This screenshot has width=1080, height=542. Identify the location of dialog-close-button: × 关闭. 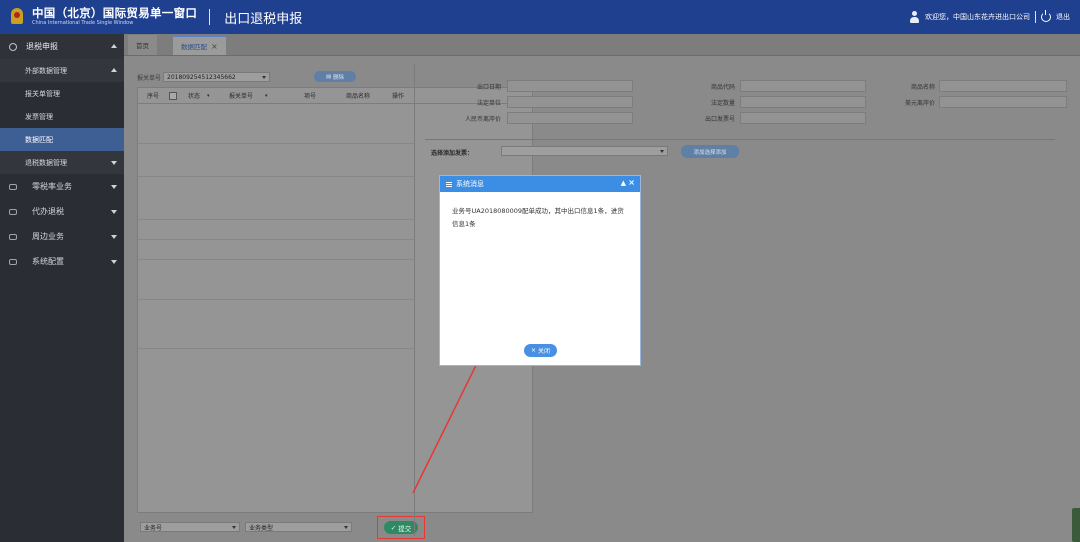
(540, 350).